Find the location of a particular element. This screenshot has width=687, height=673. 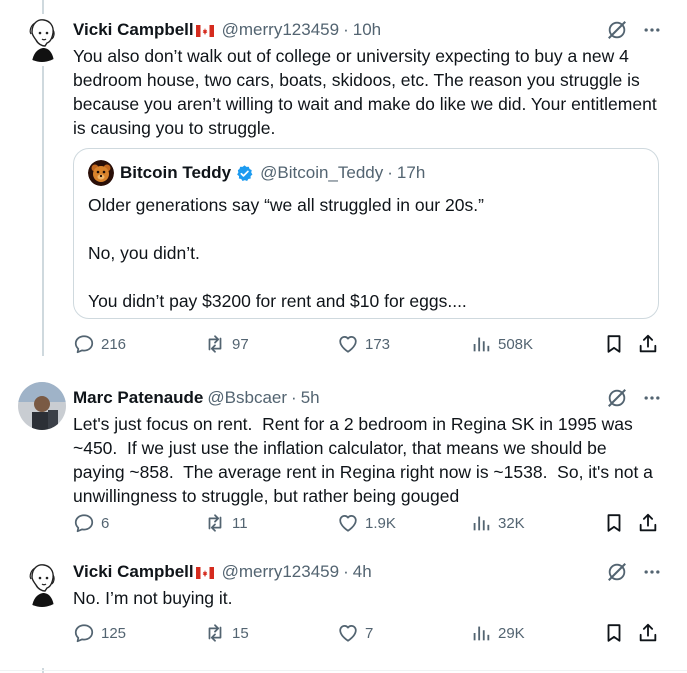

quote-avatar is located at coordinates (101, 173).